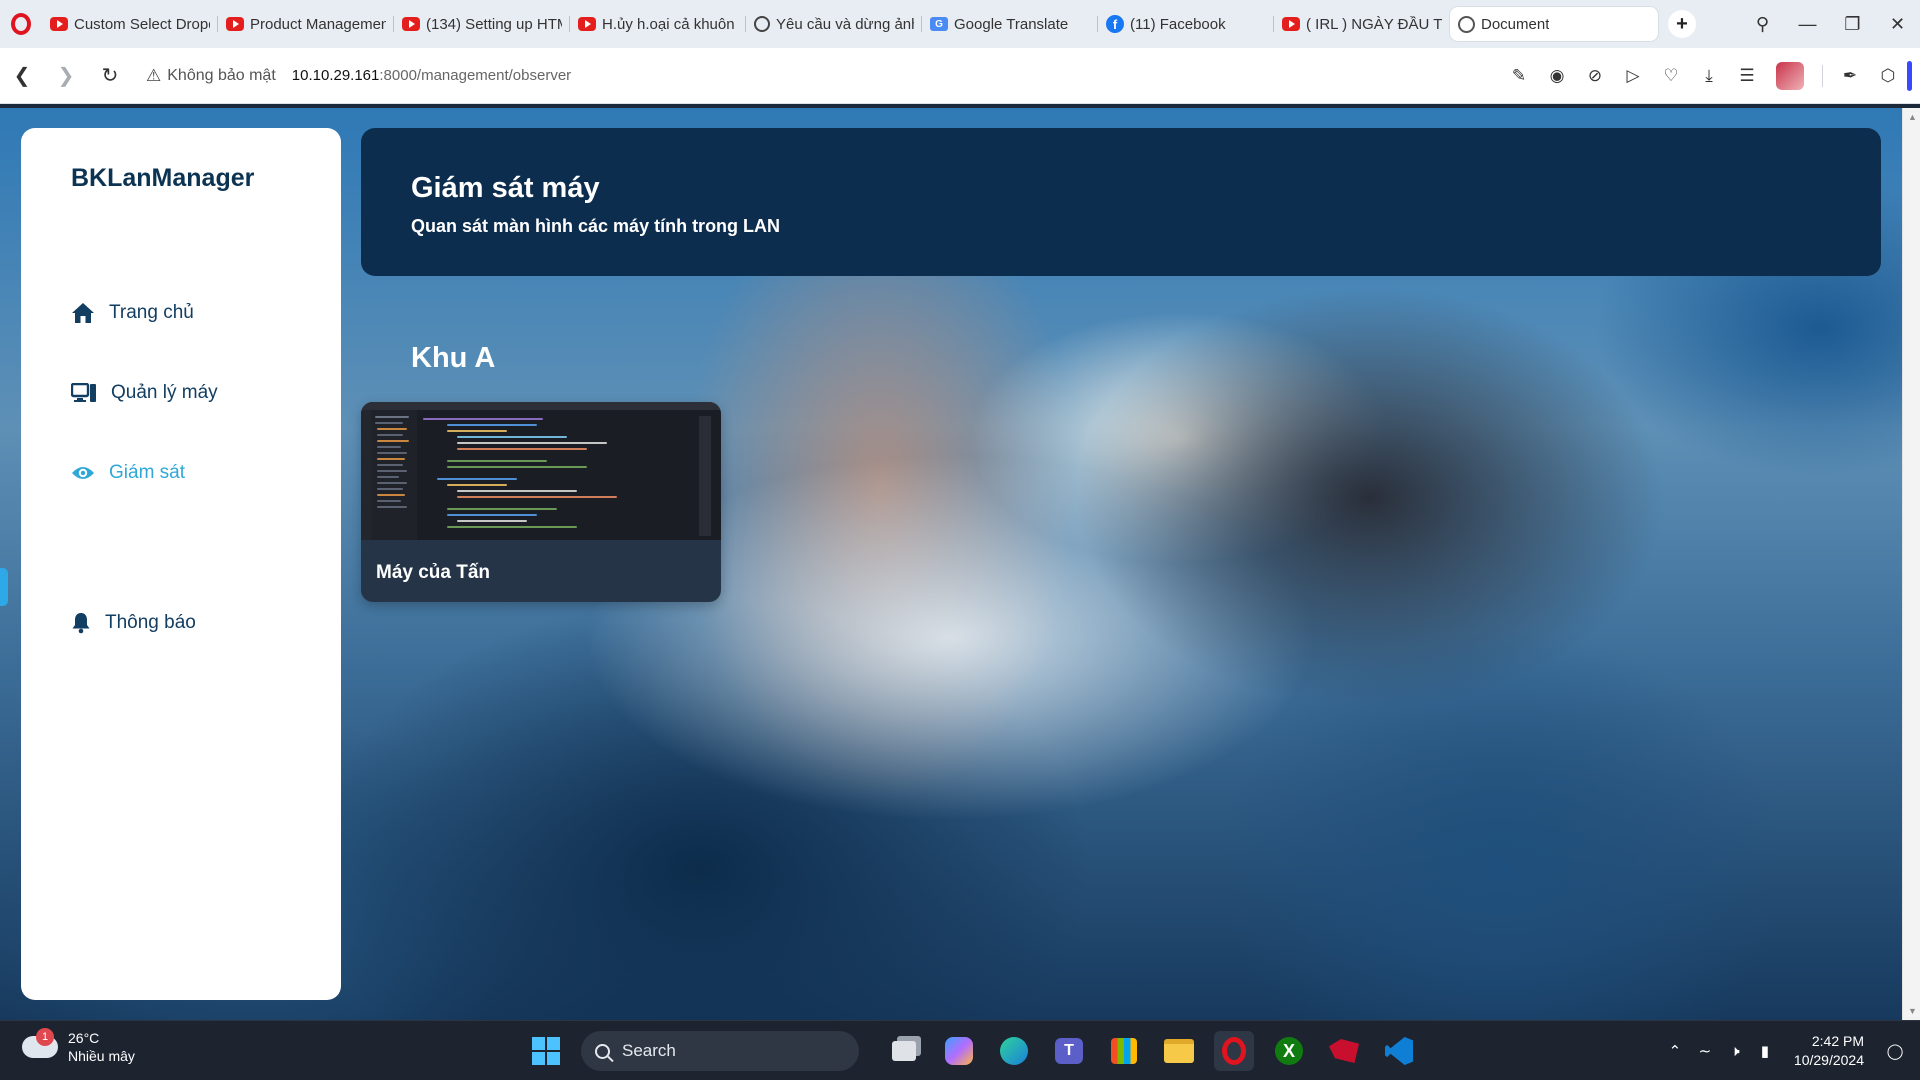 The height and width of the screenshot is (1080, 1920). Describe the element at coordinates (1595, 76) in the screenshot. I see `adblock-icon: ⊘` at that location.